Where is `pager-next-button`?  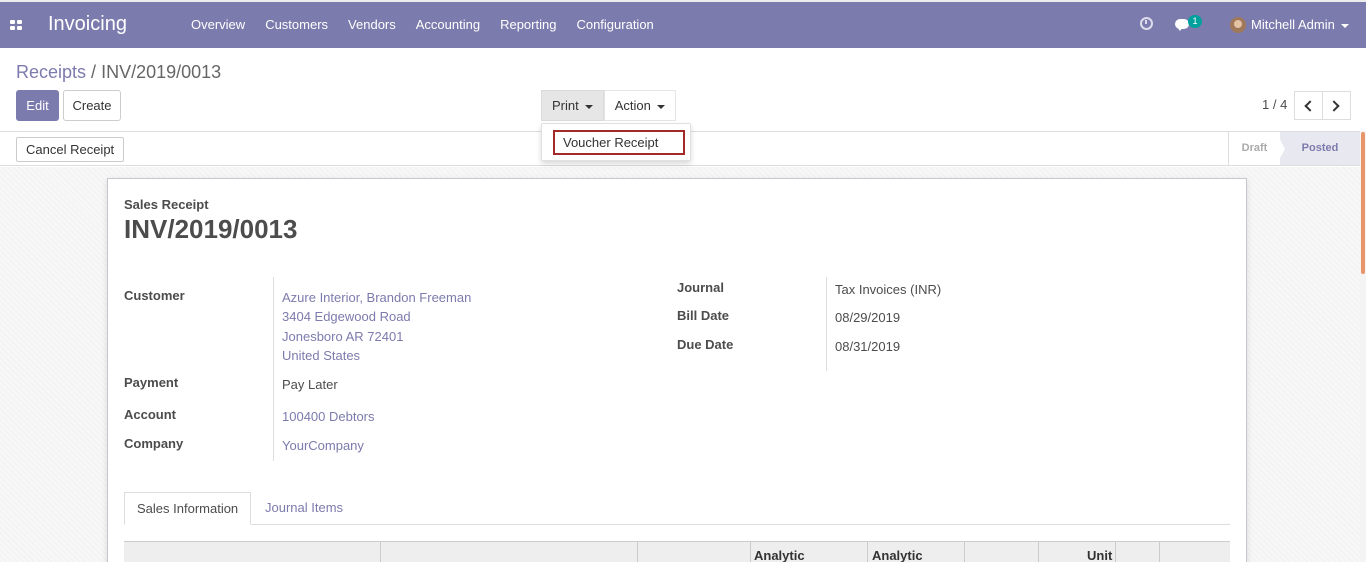 pager-next-button is located at coordinates (1336, 105).